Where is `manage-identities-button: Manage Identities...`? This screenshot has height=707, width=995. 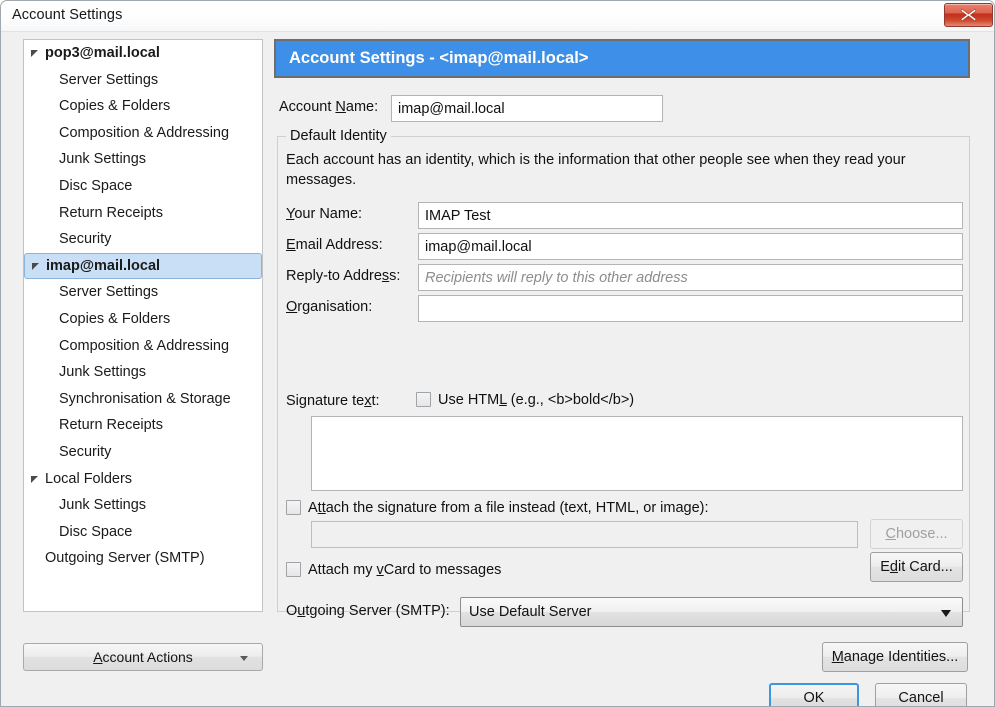 manage-identities-button: Manage Identities... is located at coordinates (895, 657).